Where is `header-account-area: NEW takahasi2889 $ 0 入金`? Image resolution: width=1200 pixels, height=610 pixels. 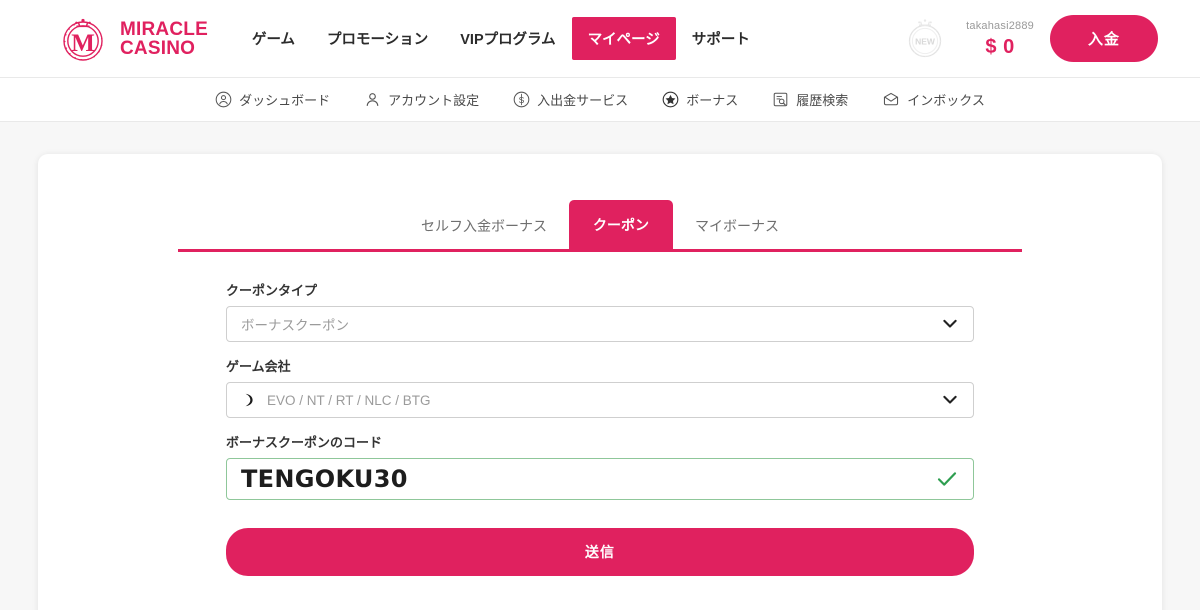
header-account-area: NEW takahasi2889 $ 0 入金 is located at coordinates (1029, 39).